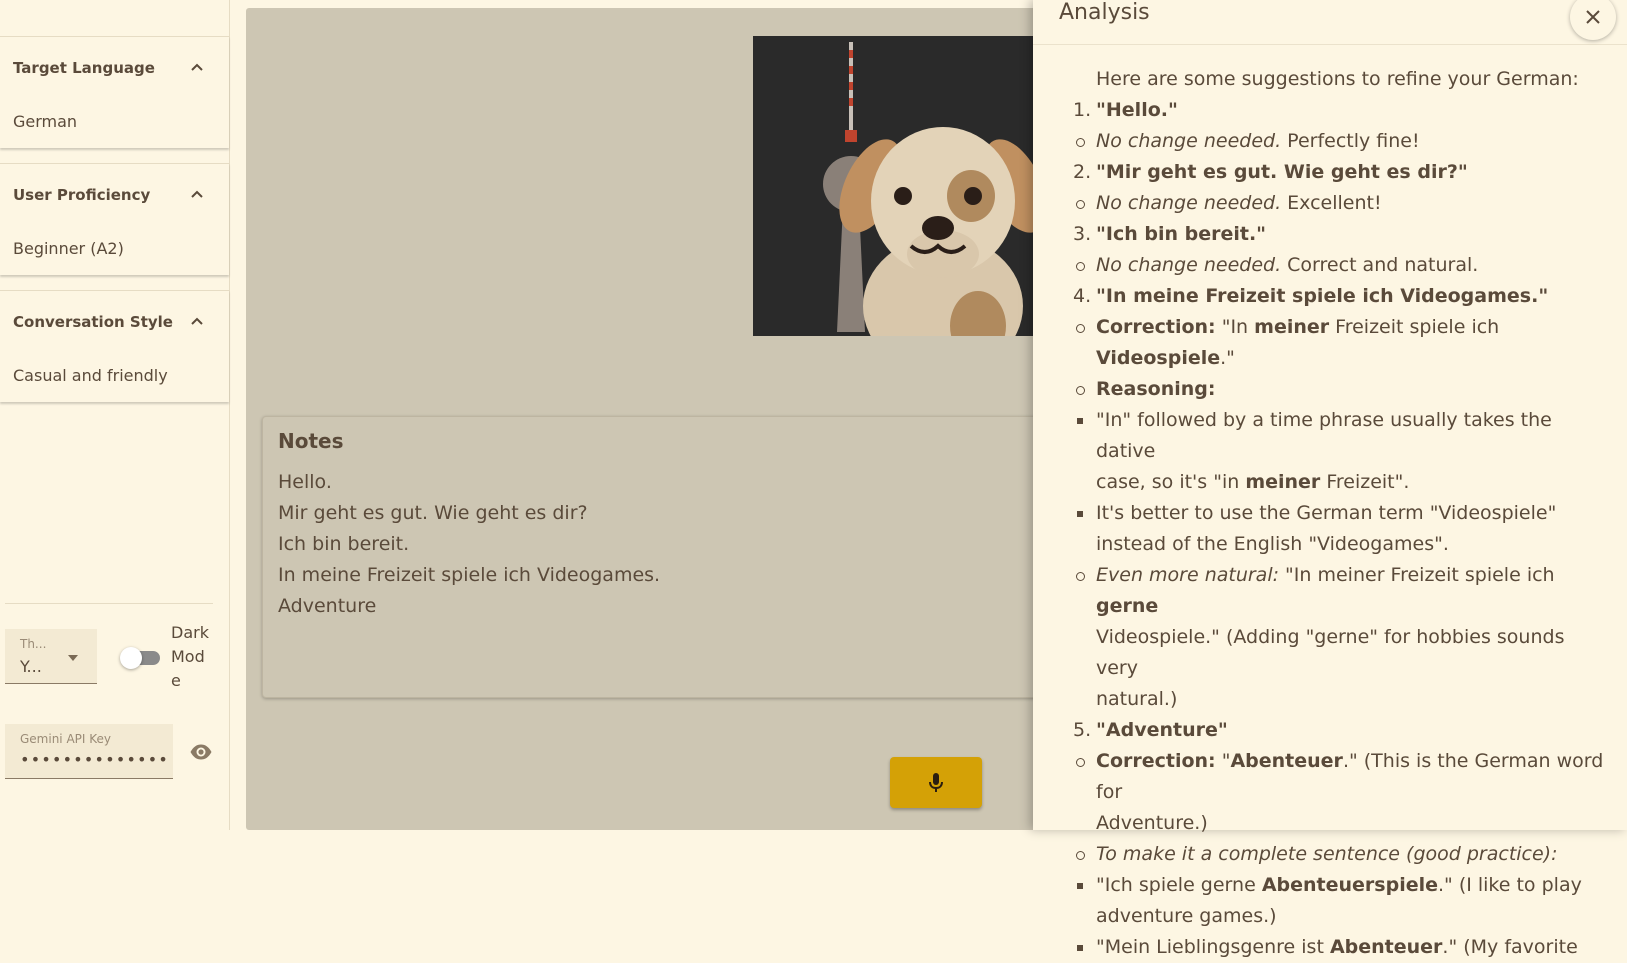 The width and height of the screenshot is (1627, 963). What do you see at coordinates (1330, 265) in the screenshot?
I see `list-subitem: No change needed. Correct and natural.` at bounding box center [1330, 265].